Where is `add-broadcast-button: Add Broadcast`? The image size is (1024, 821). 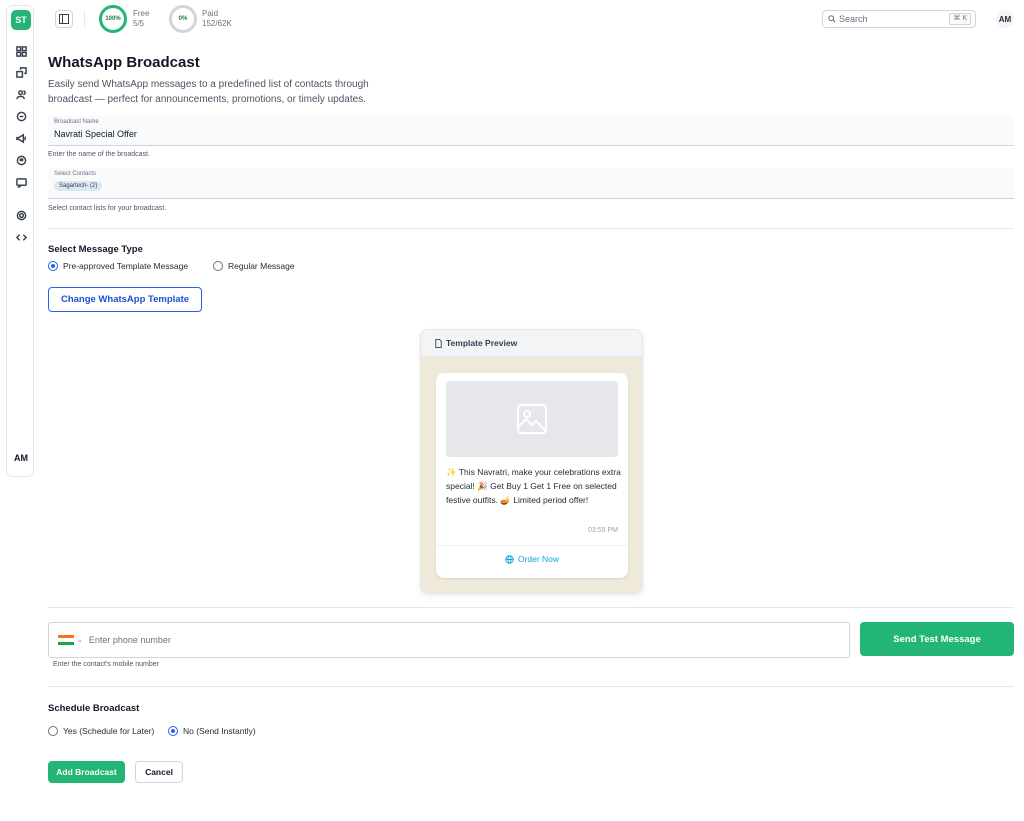 add-broadcast-button: Add Broadcast is located at coordinates (86, 772).